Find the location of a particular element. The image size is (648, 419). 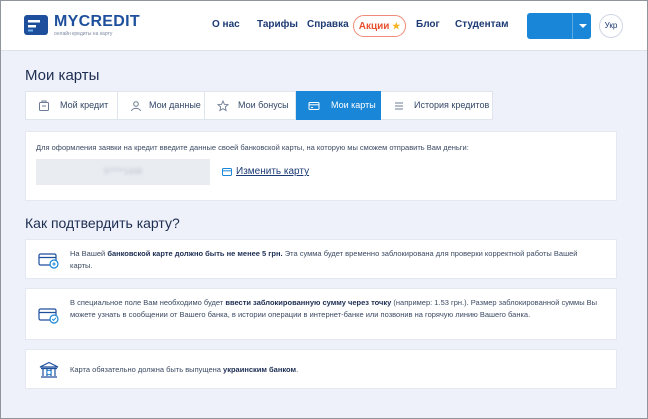

nav-help: Справка is located at coordinates (328, 25).